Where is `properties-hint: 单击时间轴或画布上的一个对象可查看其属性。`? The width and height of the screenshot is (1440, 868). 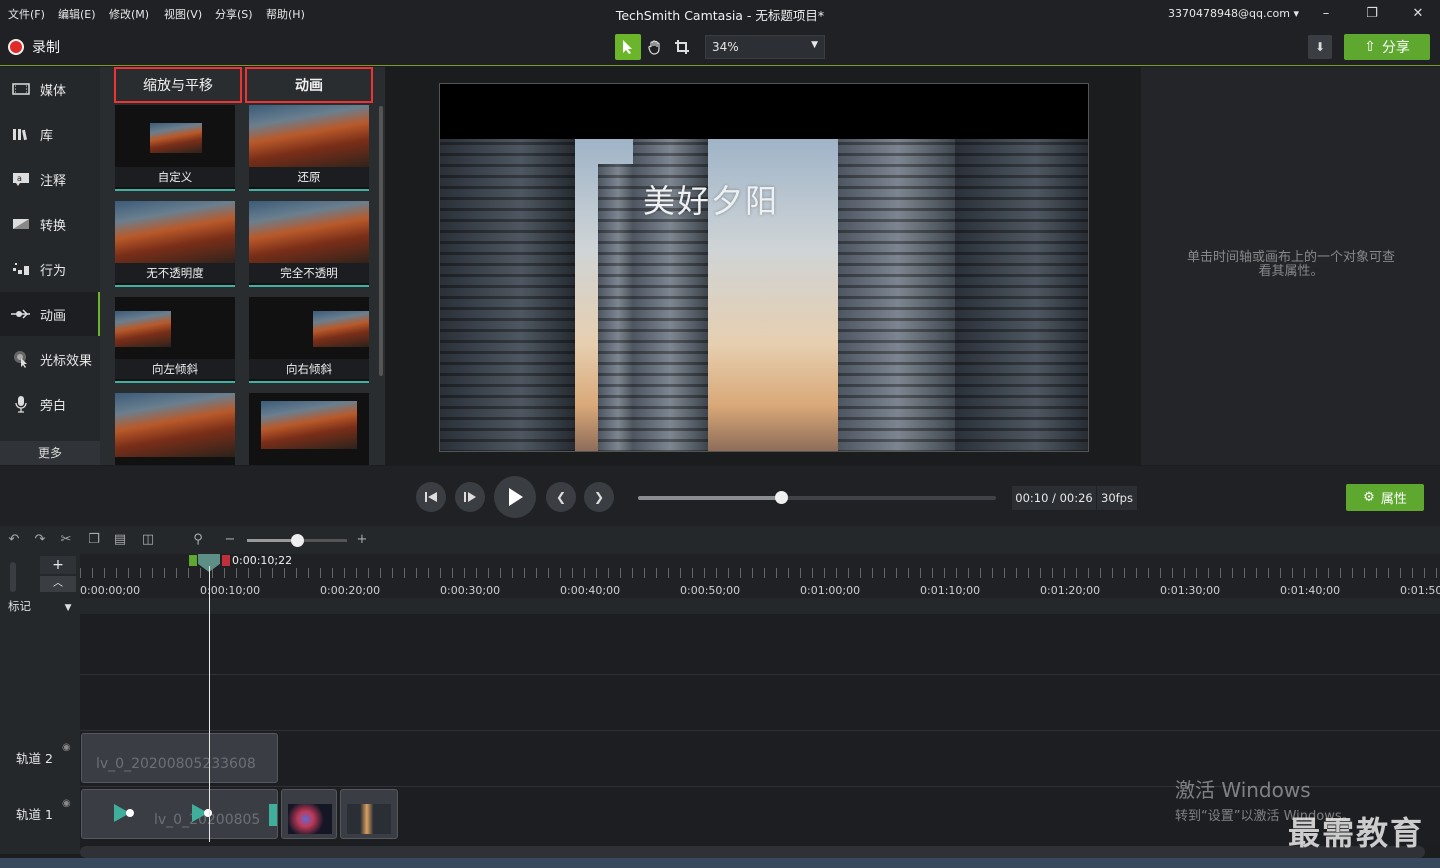
properties-hint: 单击时间轴或画布上的一个对象可查看其属性。 is located at coordinates (1290, 264).